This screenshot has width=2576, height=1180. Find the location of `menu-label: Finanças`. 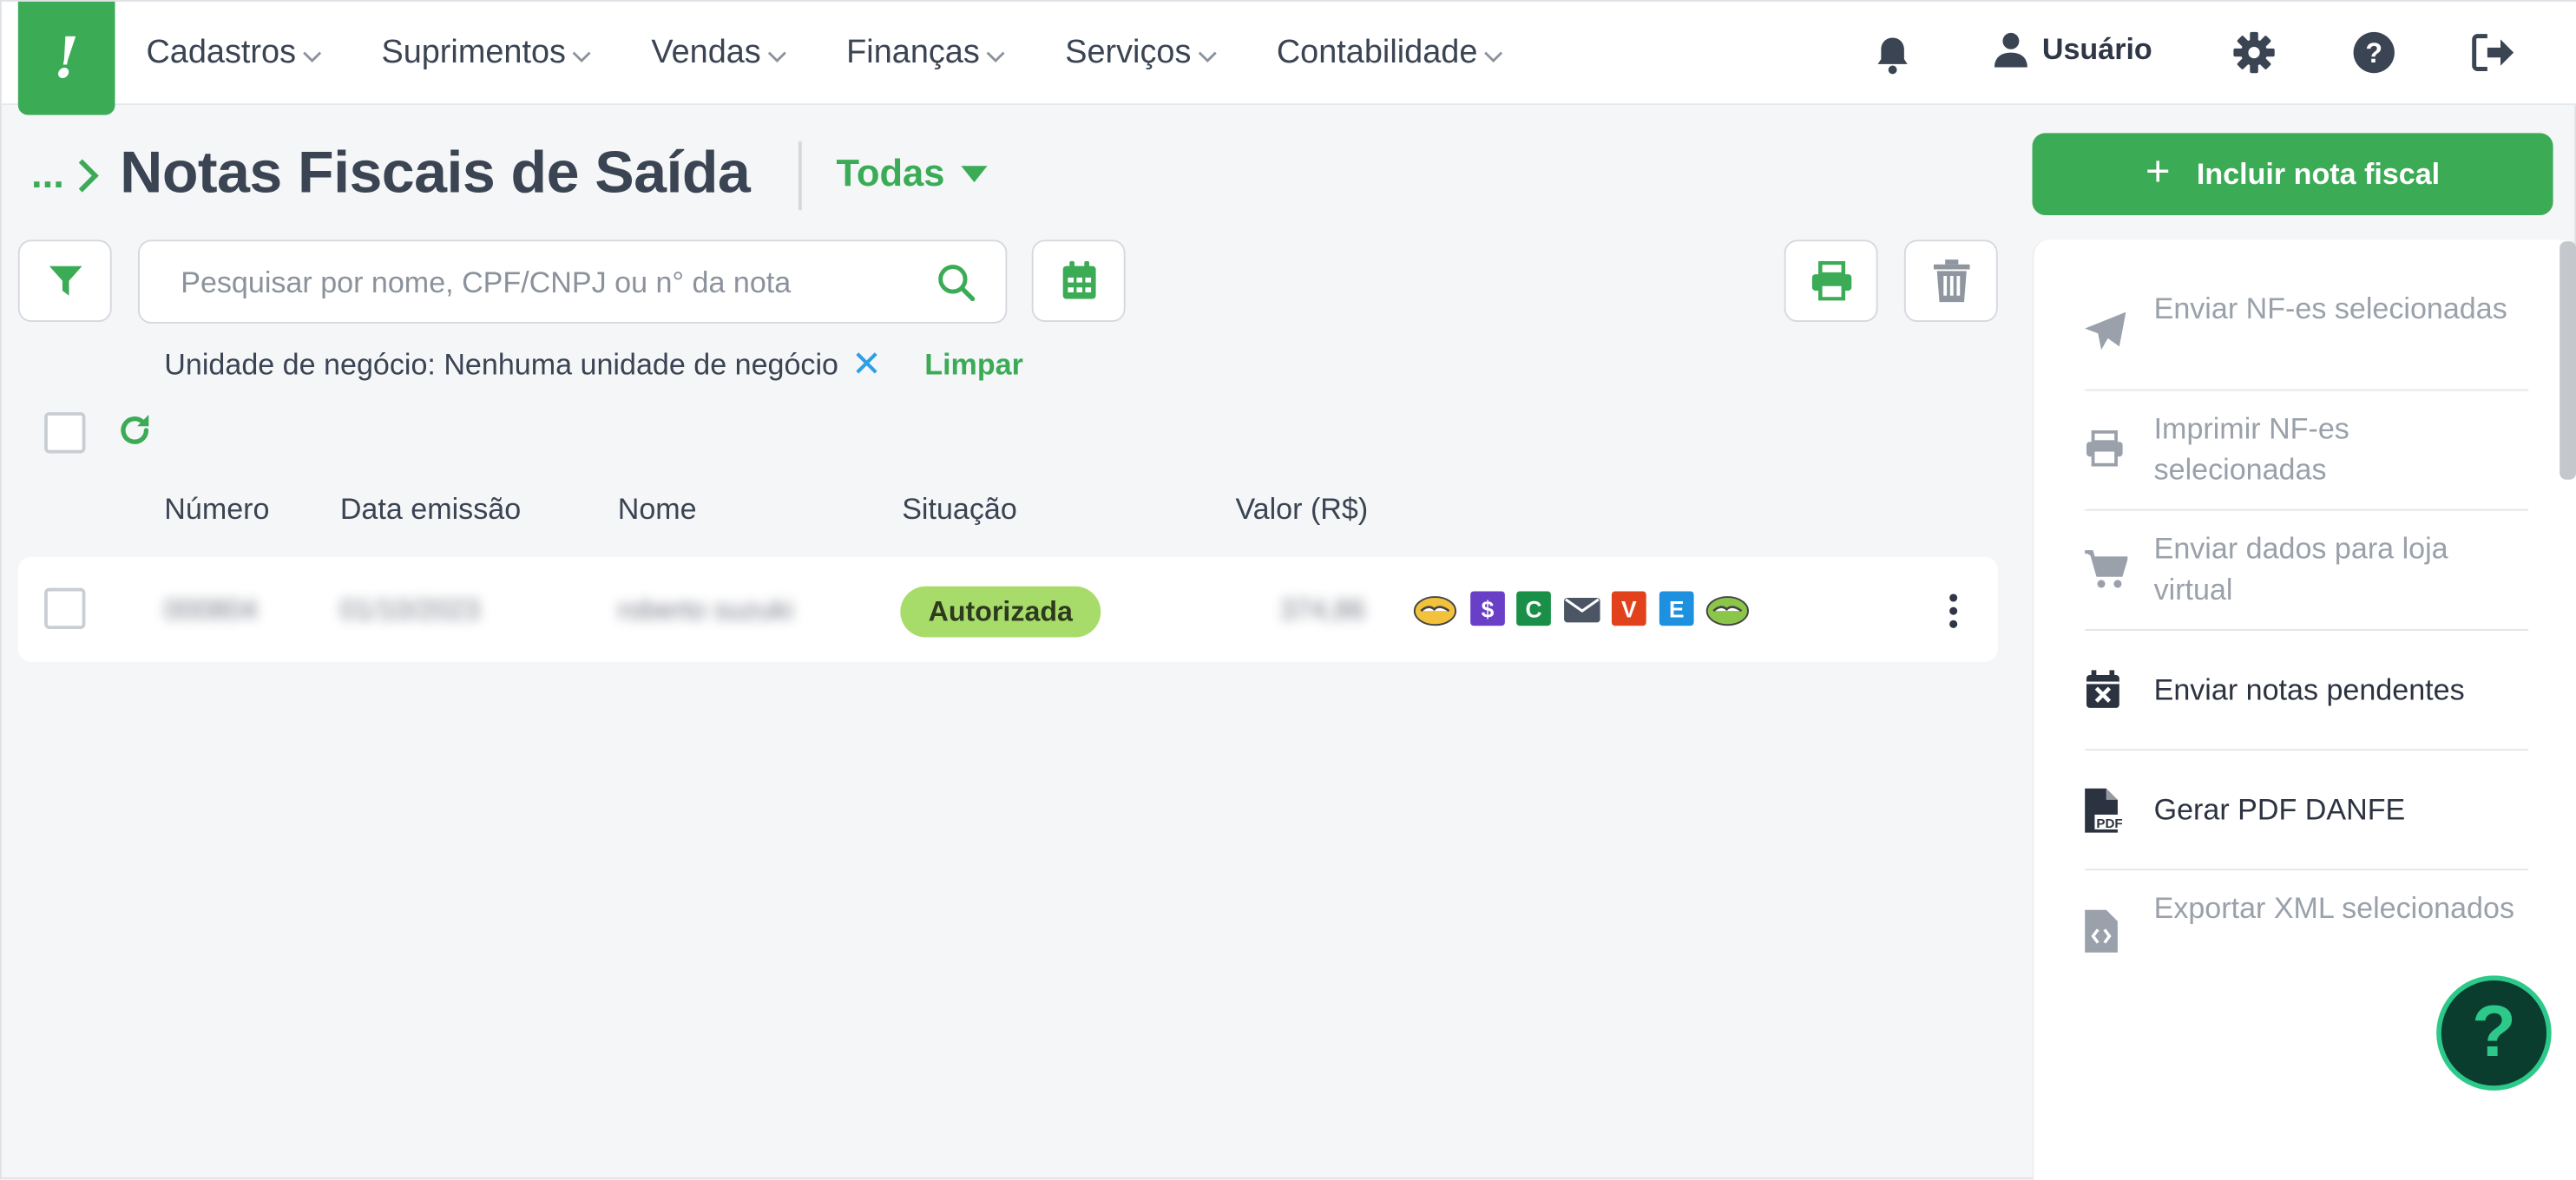

menu-label: Finanças is located at coordinates (913, 53).